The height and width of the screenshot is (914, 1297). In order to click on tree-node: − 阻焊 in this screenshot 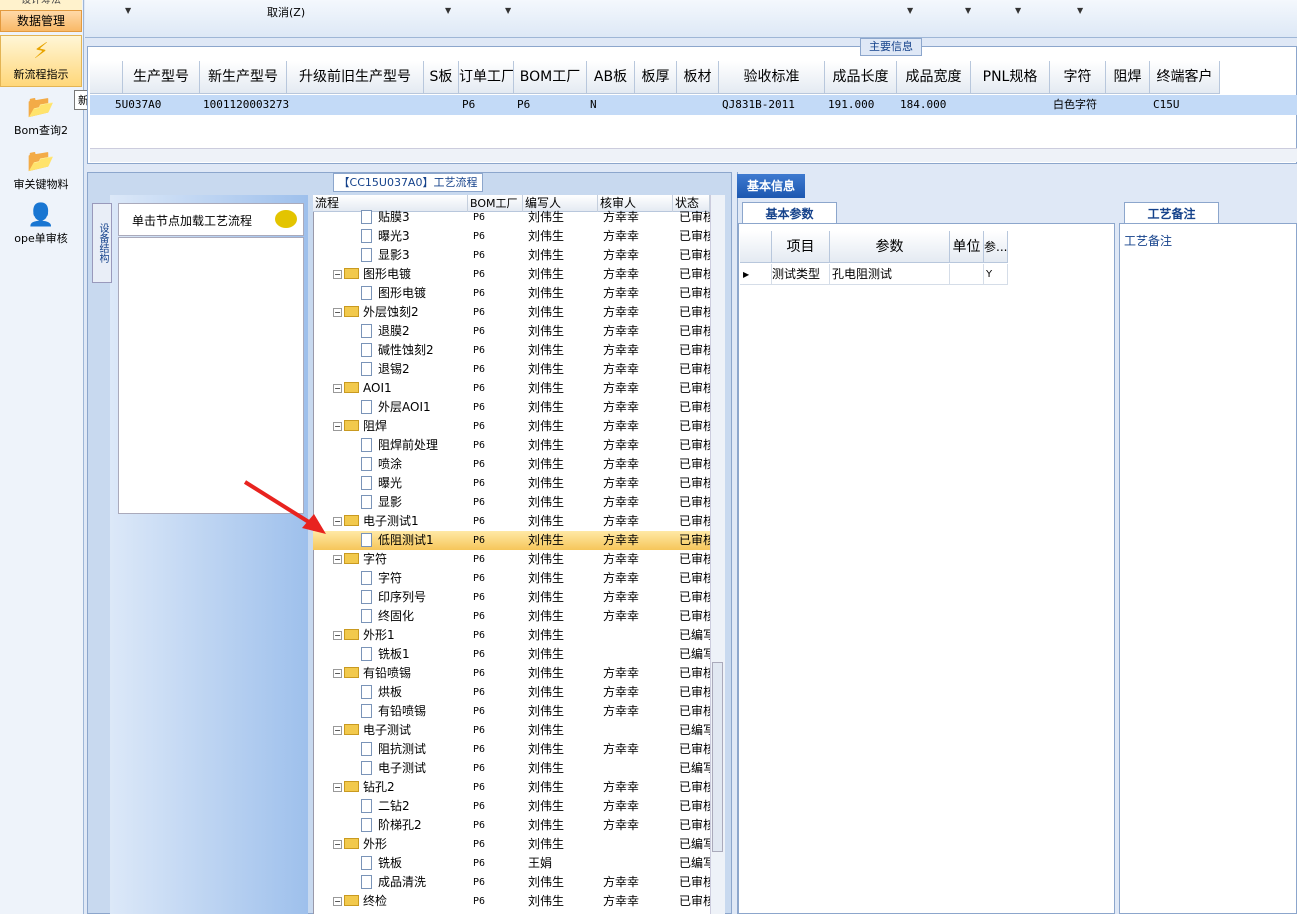, I will do `click(390, 426)`.